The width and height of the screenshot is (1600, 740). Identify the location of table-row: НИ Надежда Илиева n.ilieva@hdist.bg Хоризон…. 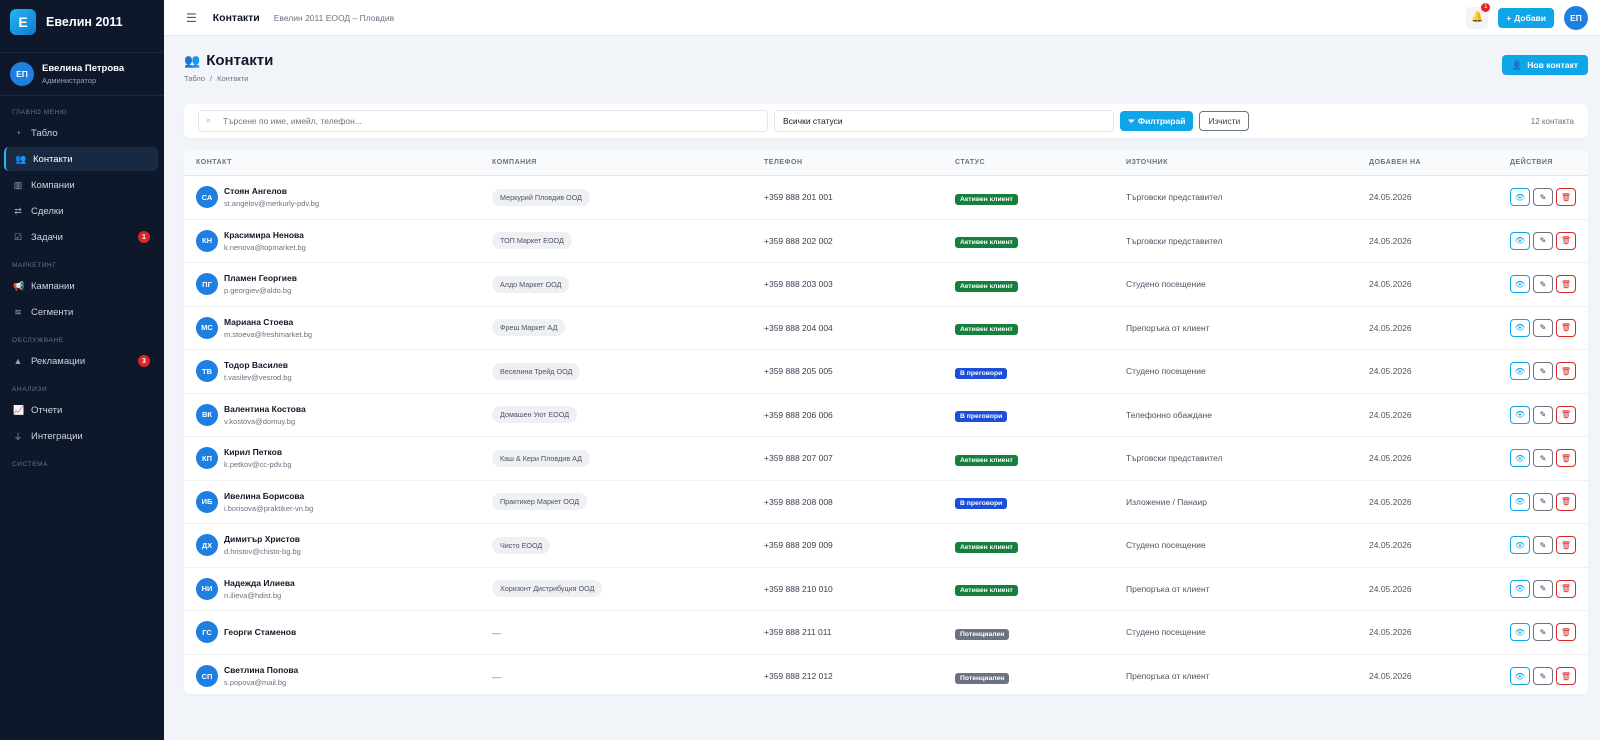
(886, 589).